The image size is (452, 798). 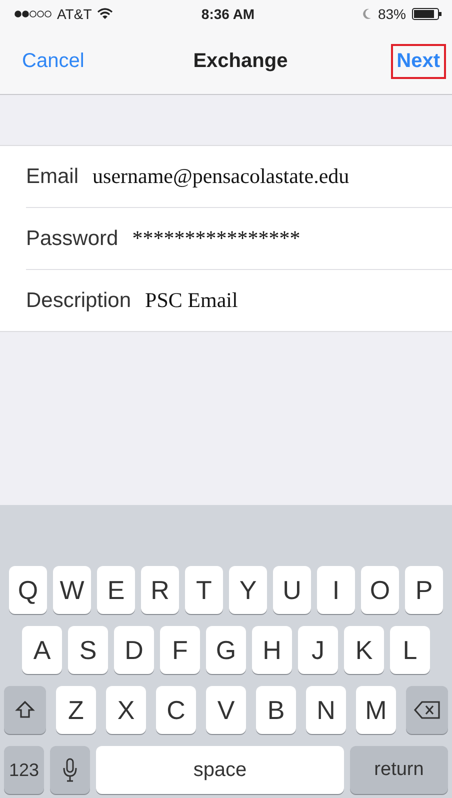 I want to click on letter-key: Y, so click(x=248, y=590).